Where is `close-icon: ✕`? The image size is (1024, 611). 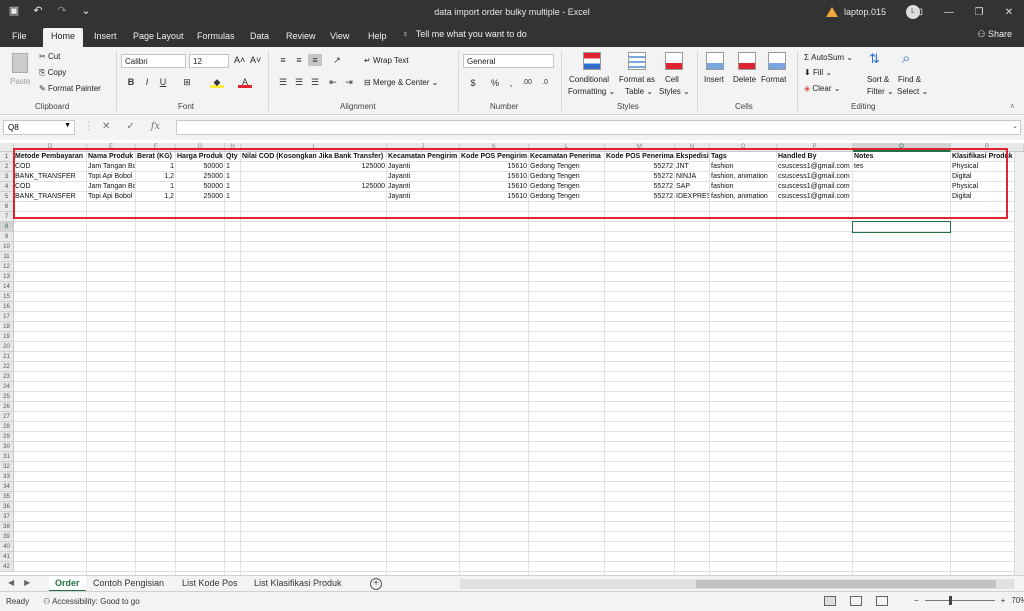 close-icon: ✕ is located at coordinates (1009, 12).